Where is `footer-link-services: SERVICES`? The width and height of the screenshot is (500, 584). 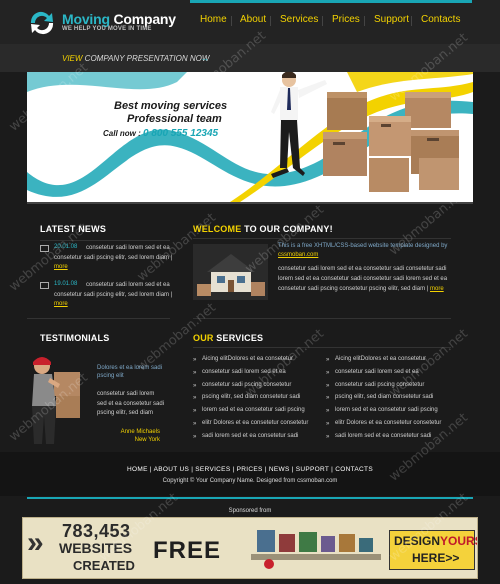 footer-link-services: SERVICES is located at coordinates (212, 469).